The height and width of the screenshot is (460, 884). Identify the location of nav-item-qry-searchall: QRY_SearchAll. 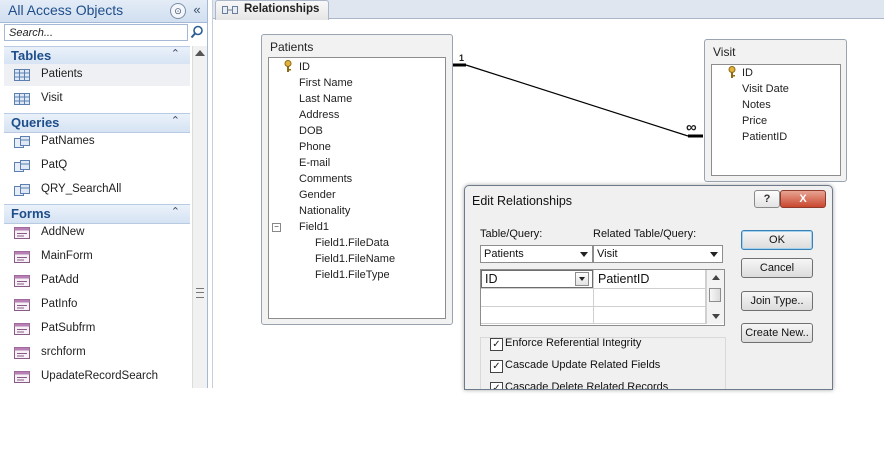
(97, 190).